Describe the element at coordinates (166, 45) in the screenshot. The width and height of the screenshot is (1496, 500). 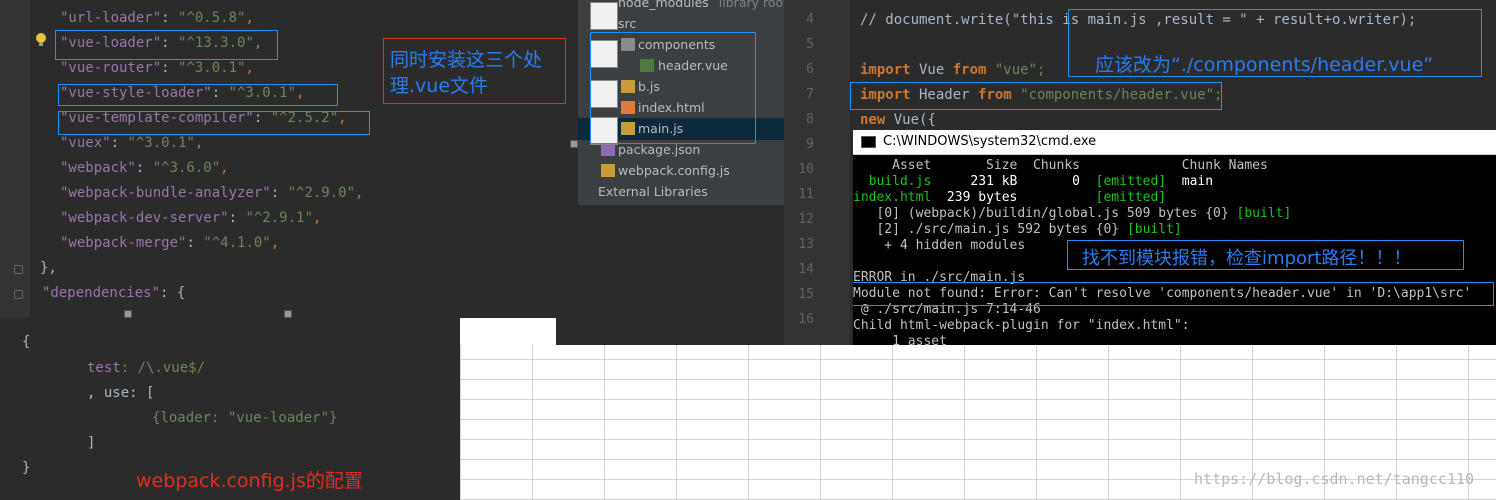
I see `highlight-box-vue-loader` at that location.